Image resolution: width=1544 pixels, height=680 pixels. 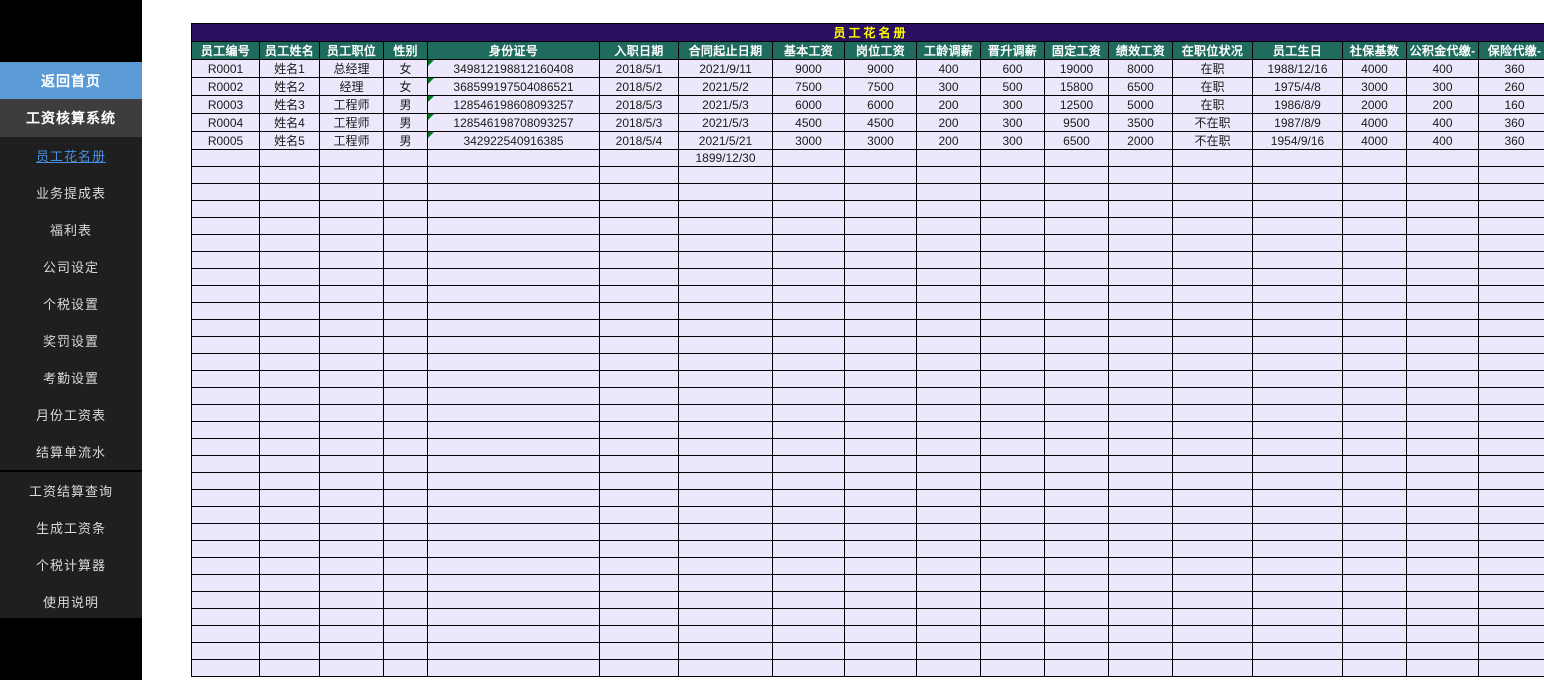 I want to click on table-cell: 2021/5/21, so click(x=725, y=140).